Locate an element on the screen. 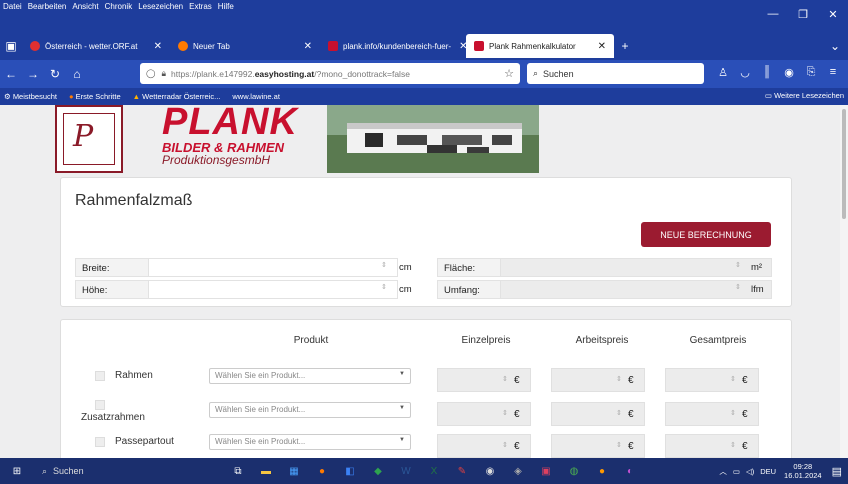  word-icon: W is located at coordinates (406, 471).